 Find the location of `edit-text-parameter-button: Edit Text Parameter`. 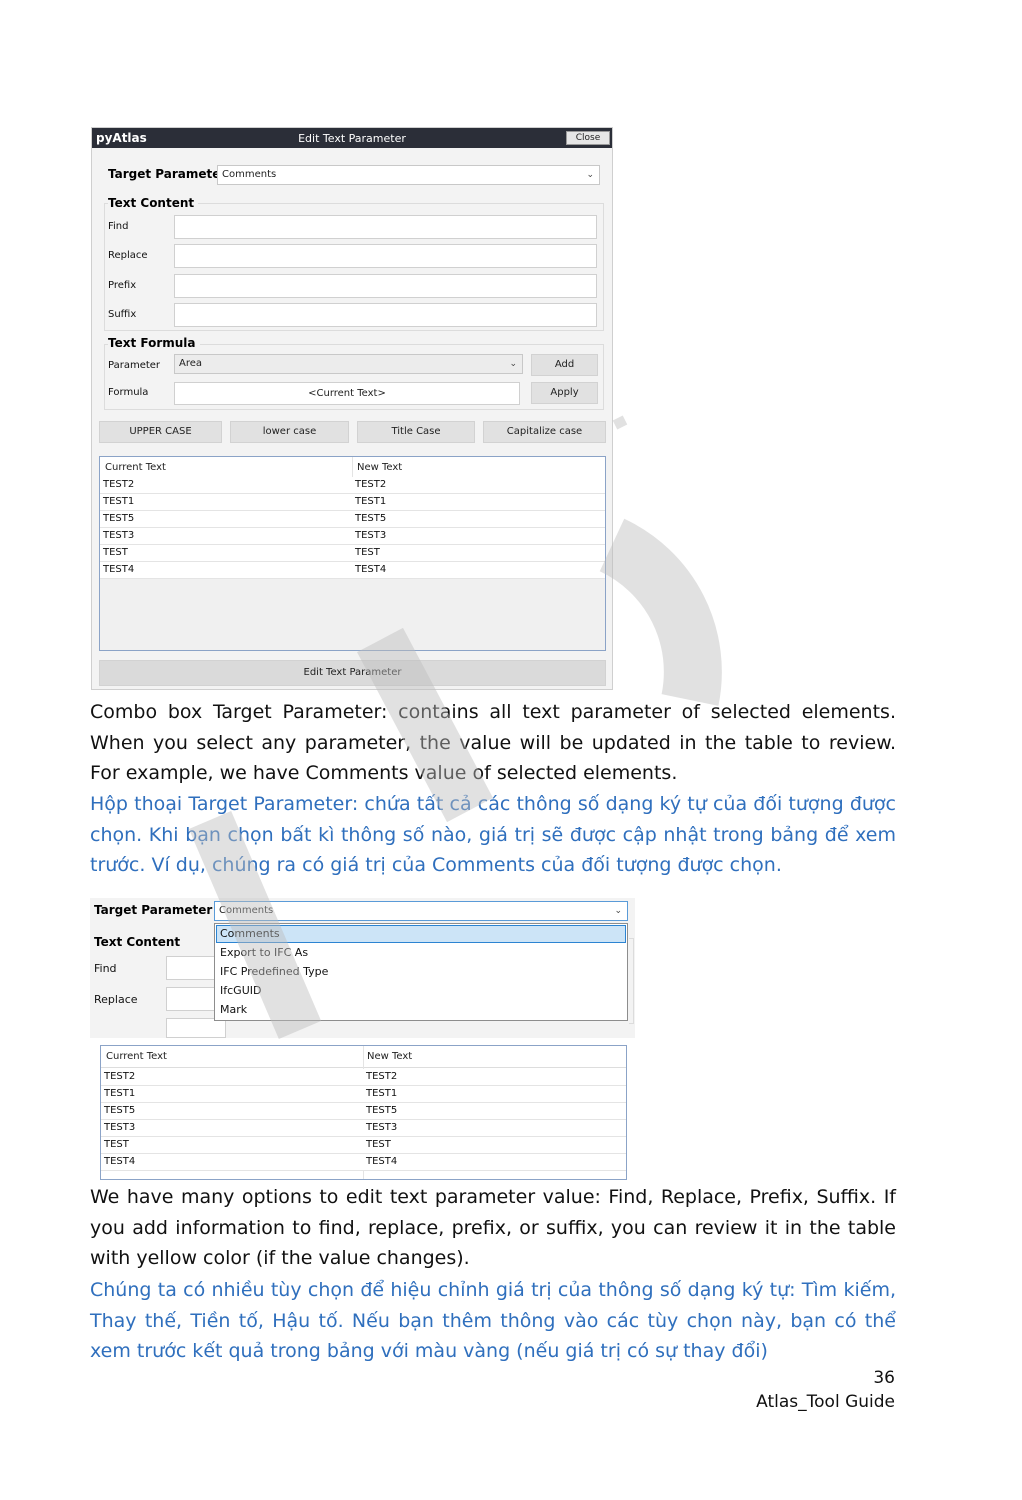

edit-text-parameter-button: Edit Text Parameter is located at coordinates (352, 673).